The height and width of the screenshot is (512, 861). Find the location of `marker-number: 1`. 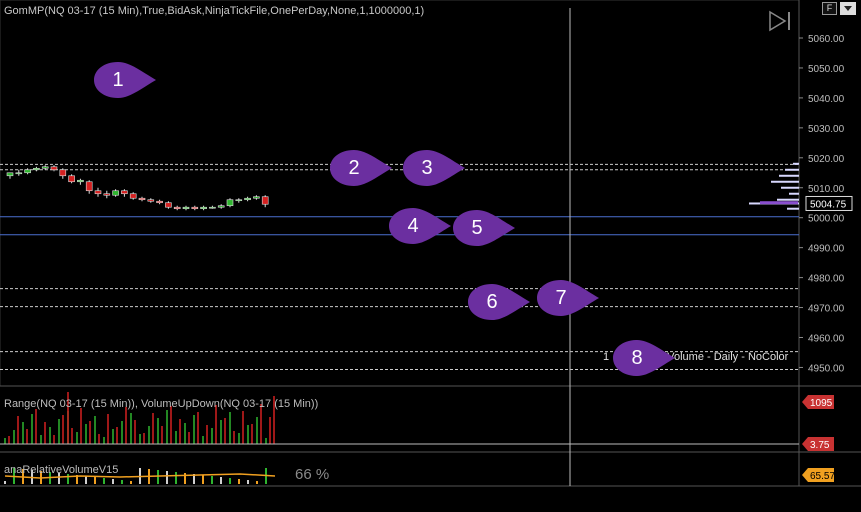

marker-number: 1 is located at coordinates (118, 80).